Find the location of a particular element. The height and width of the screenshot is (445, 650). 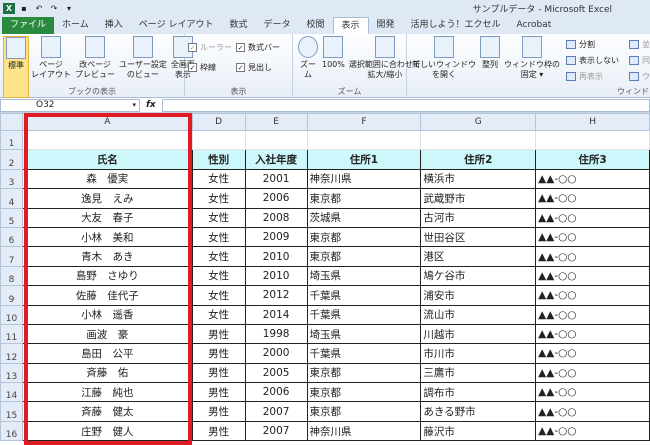

cell: 港区 is located at coordinates (478, 256).